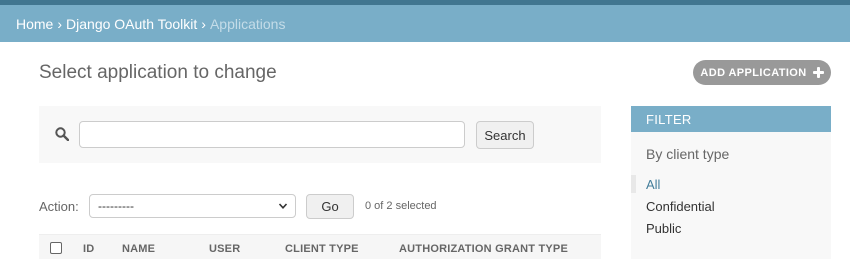  I want to click on filter-options: All Confidential Public, so click(731, 206).